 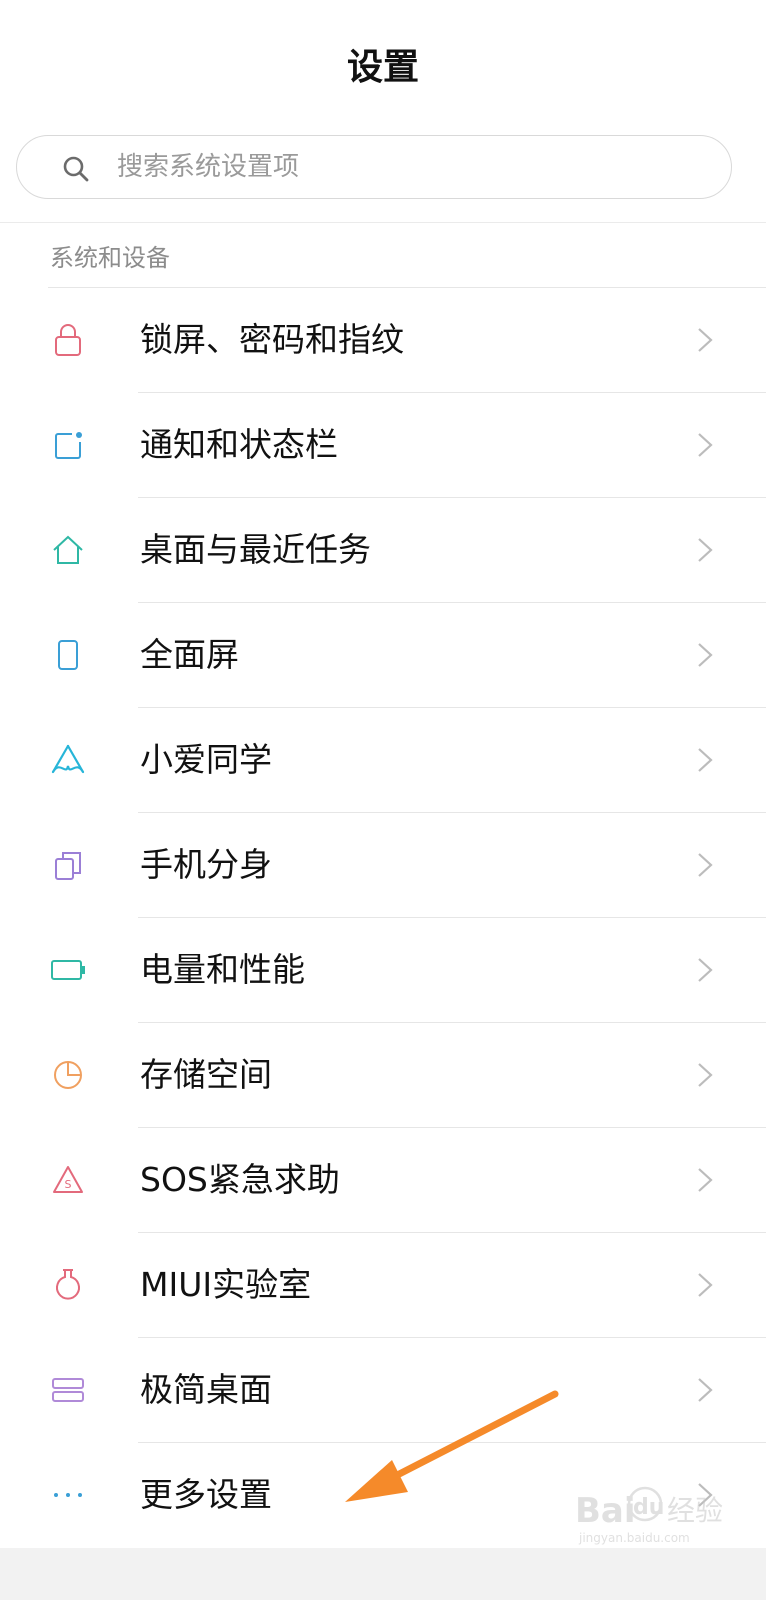 I want to click on settings-item-battery: 电量和性能, so click(x=383, y=970).